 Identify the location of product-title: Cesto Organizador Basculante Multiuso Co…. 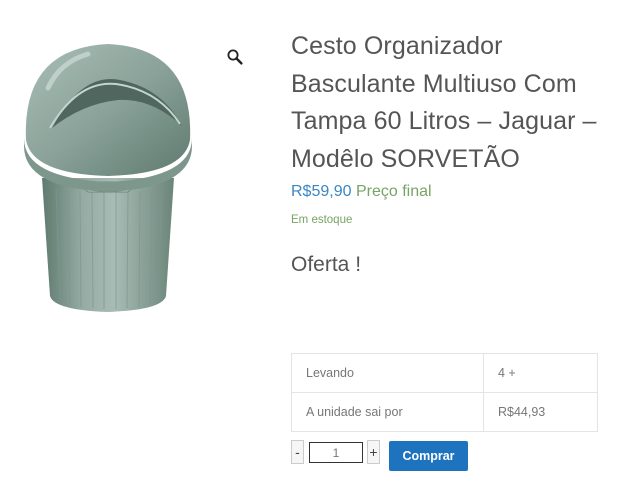
(444, 102).